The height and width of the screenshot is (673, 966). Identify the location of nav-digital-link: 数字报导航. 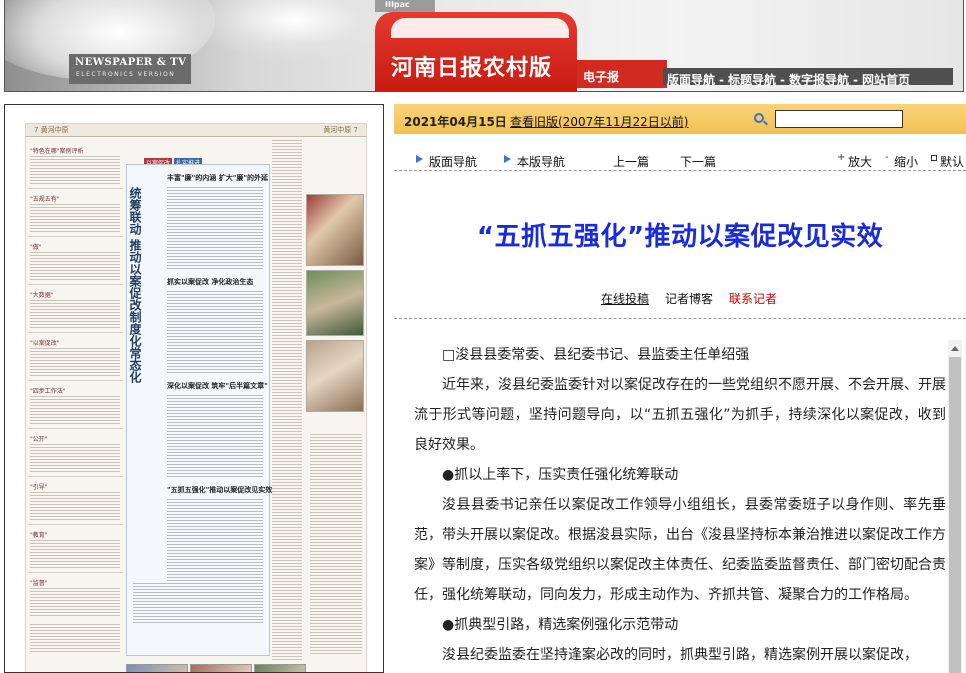
(819, 80).